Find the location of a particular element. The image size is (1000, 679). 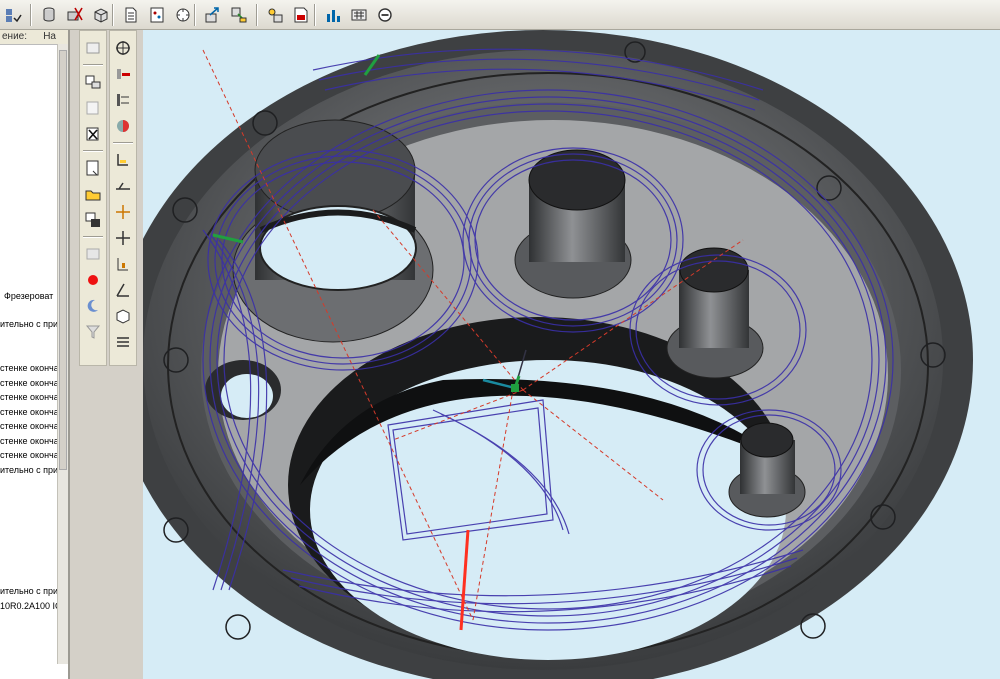

scrollbar-thumb is located at coordinates (63, 260).